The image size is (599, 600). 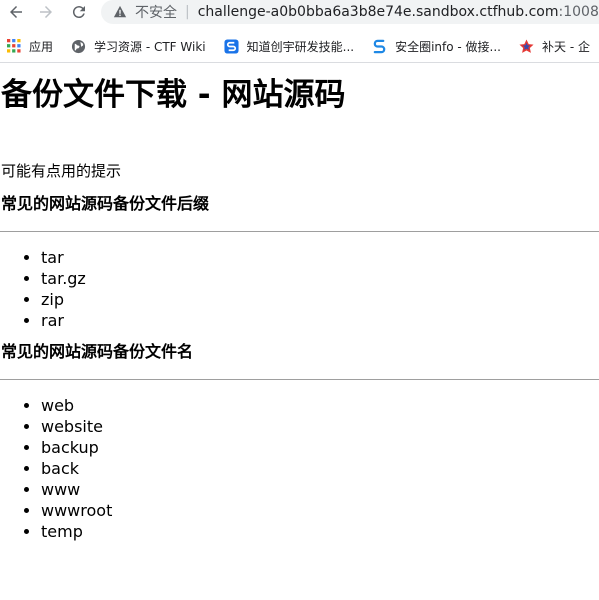 What do you see at coordinates (150, 46) in the screenshot?
I see `bookmark-label: 学习资源 - CTF Wiki` at bounding box center [150, 46].